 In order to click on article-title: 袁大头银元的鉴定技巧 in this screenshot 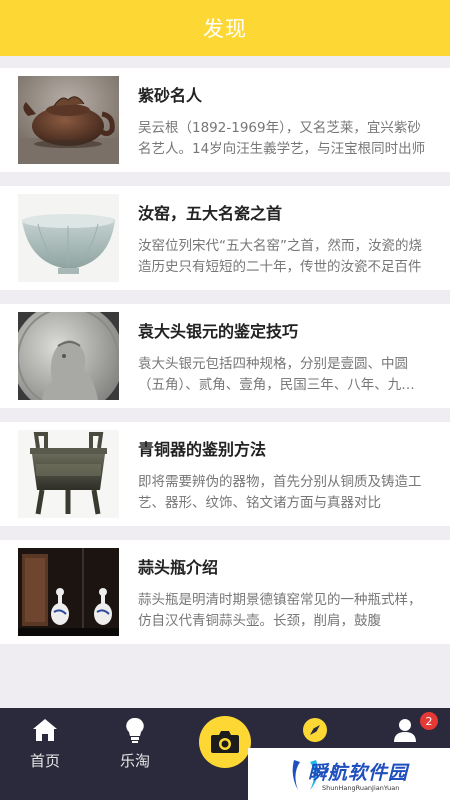, I will do `click(218, 331)`.